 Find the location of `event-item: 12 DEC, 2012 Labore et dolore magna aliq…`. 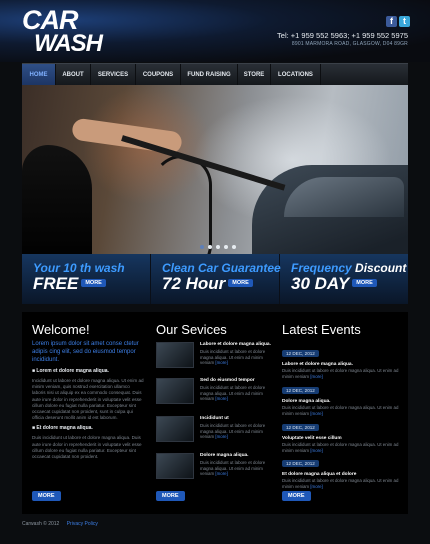

event-item: 12 DEC, 2012 Labore et dolore magna aliq… is located at coordinates (341, 360).